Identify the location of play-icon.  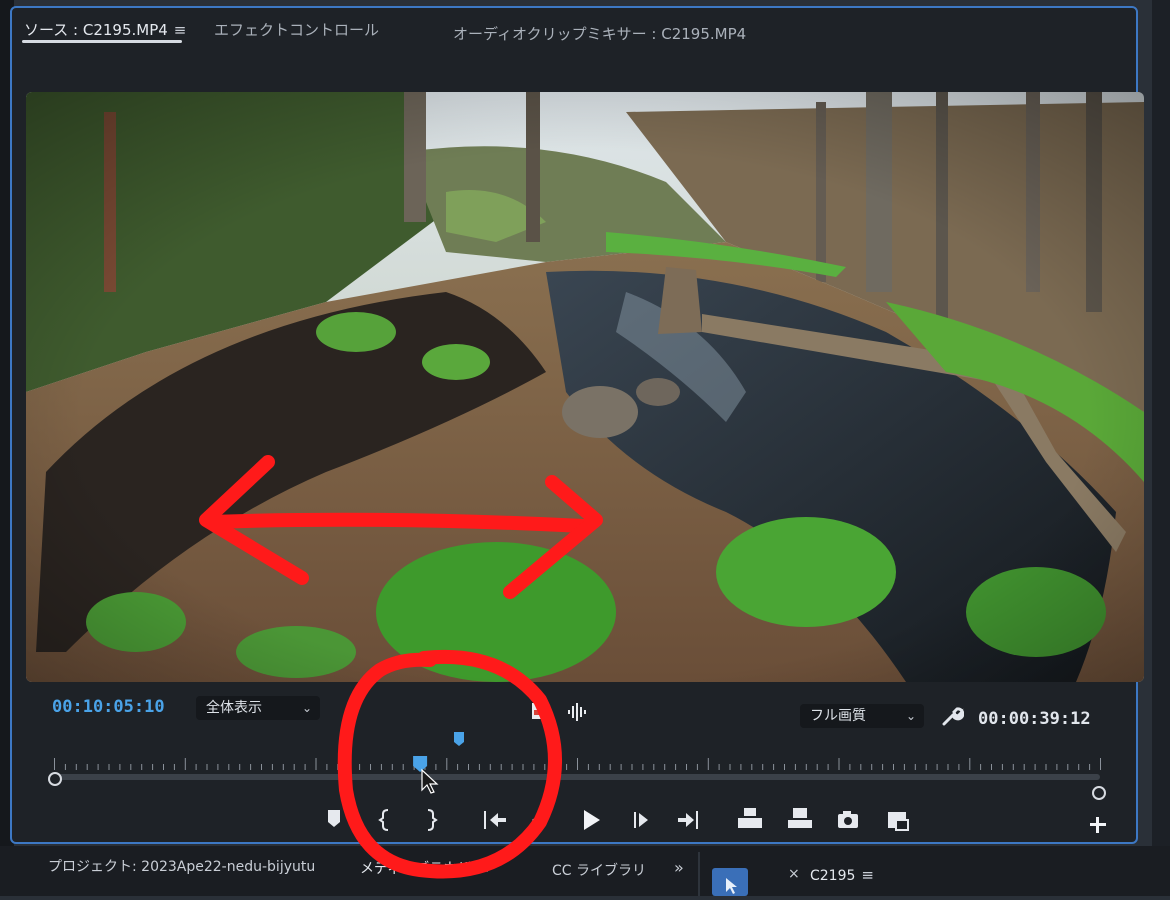
(592, 820).